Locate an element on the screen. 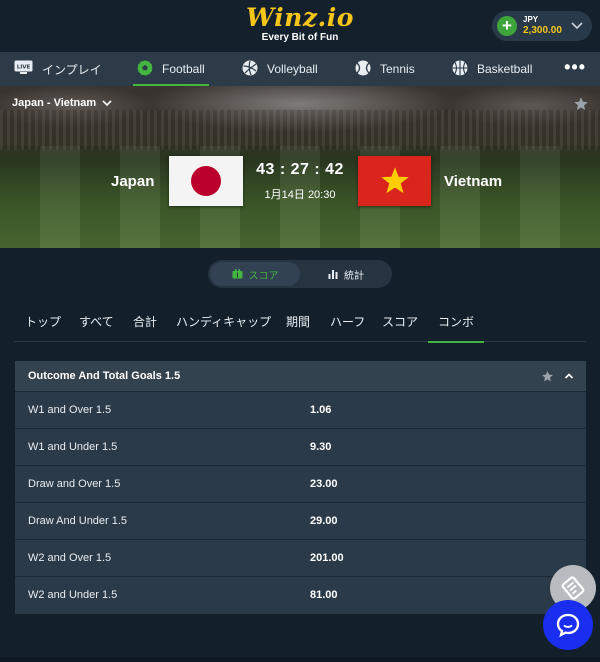  japan-flag-icon is located at coordinates (206, 181).